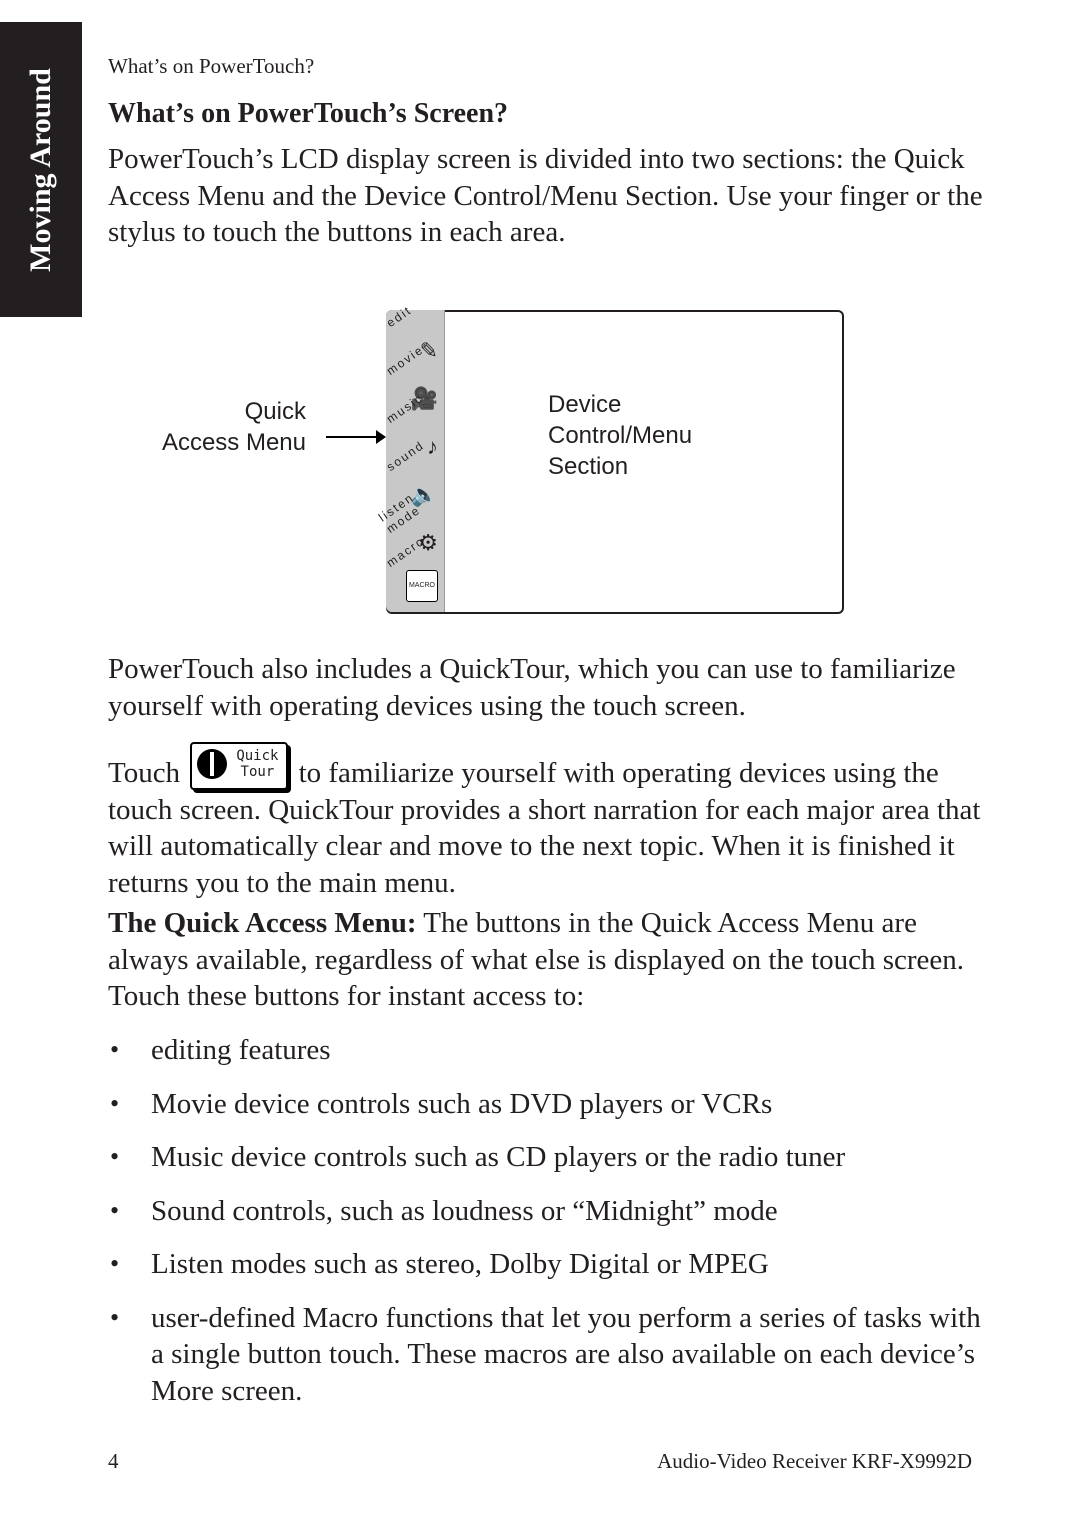 This screenshot has height=1519, width=1080. Describe the element at coordinates (548, 1050) in the screenshot. I see `list-item: editing features` at that location.